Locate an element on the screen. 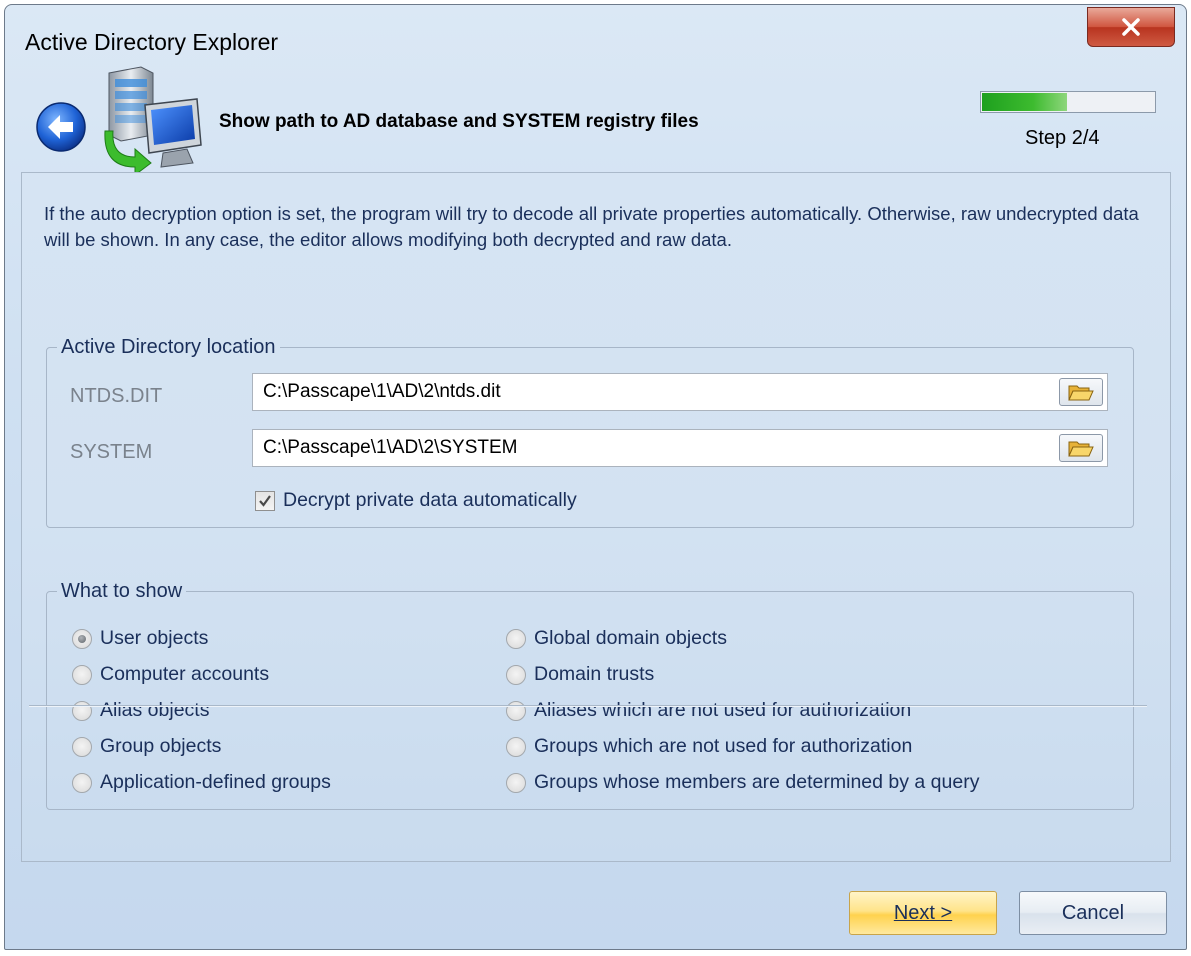 The height and width of the screenshot is (956, 1191). decrypt-checkbox is located at coordinates (265, 500).